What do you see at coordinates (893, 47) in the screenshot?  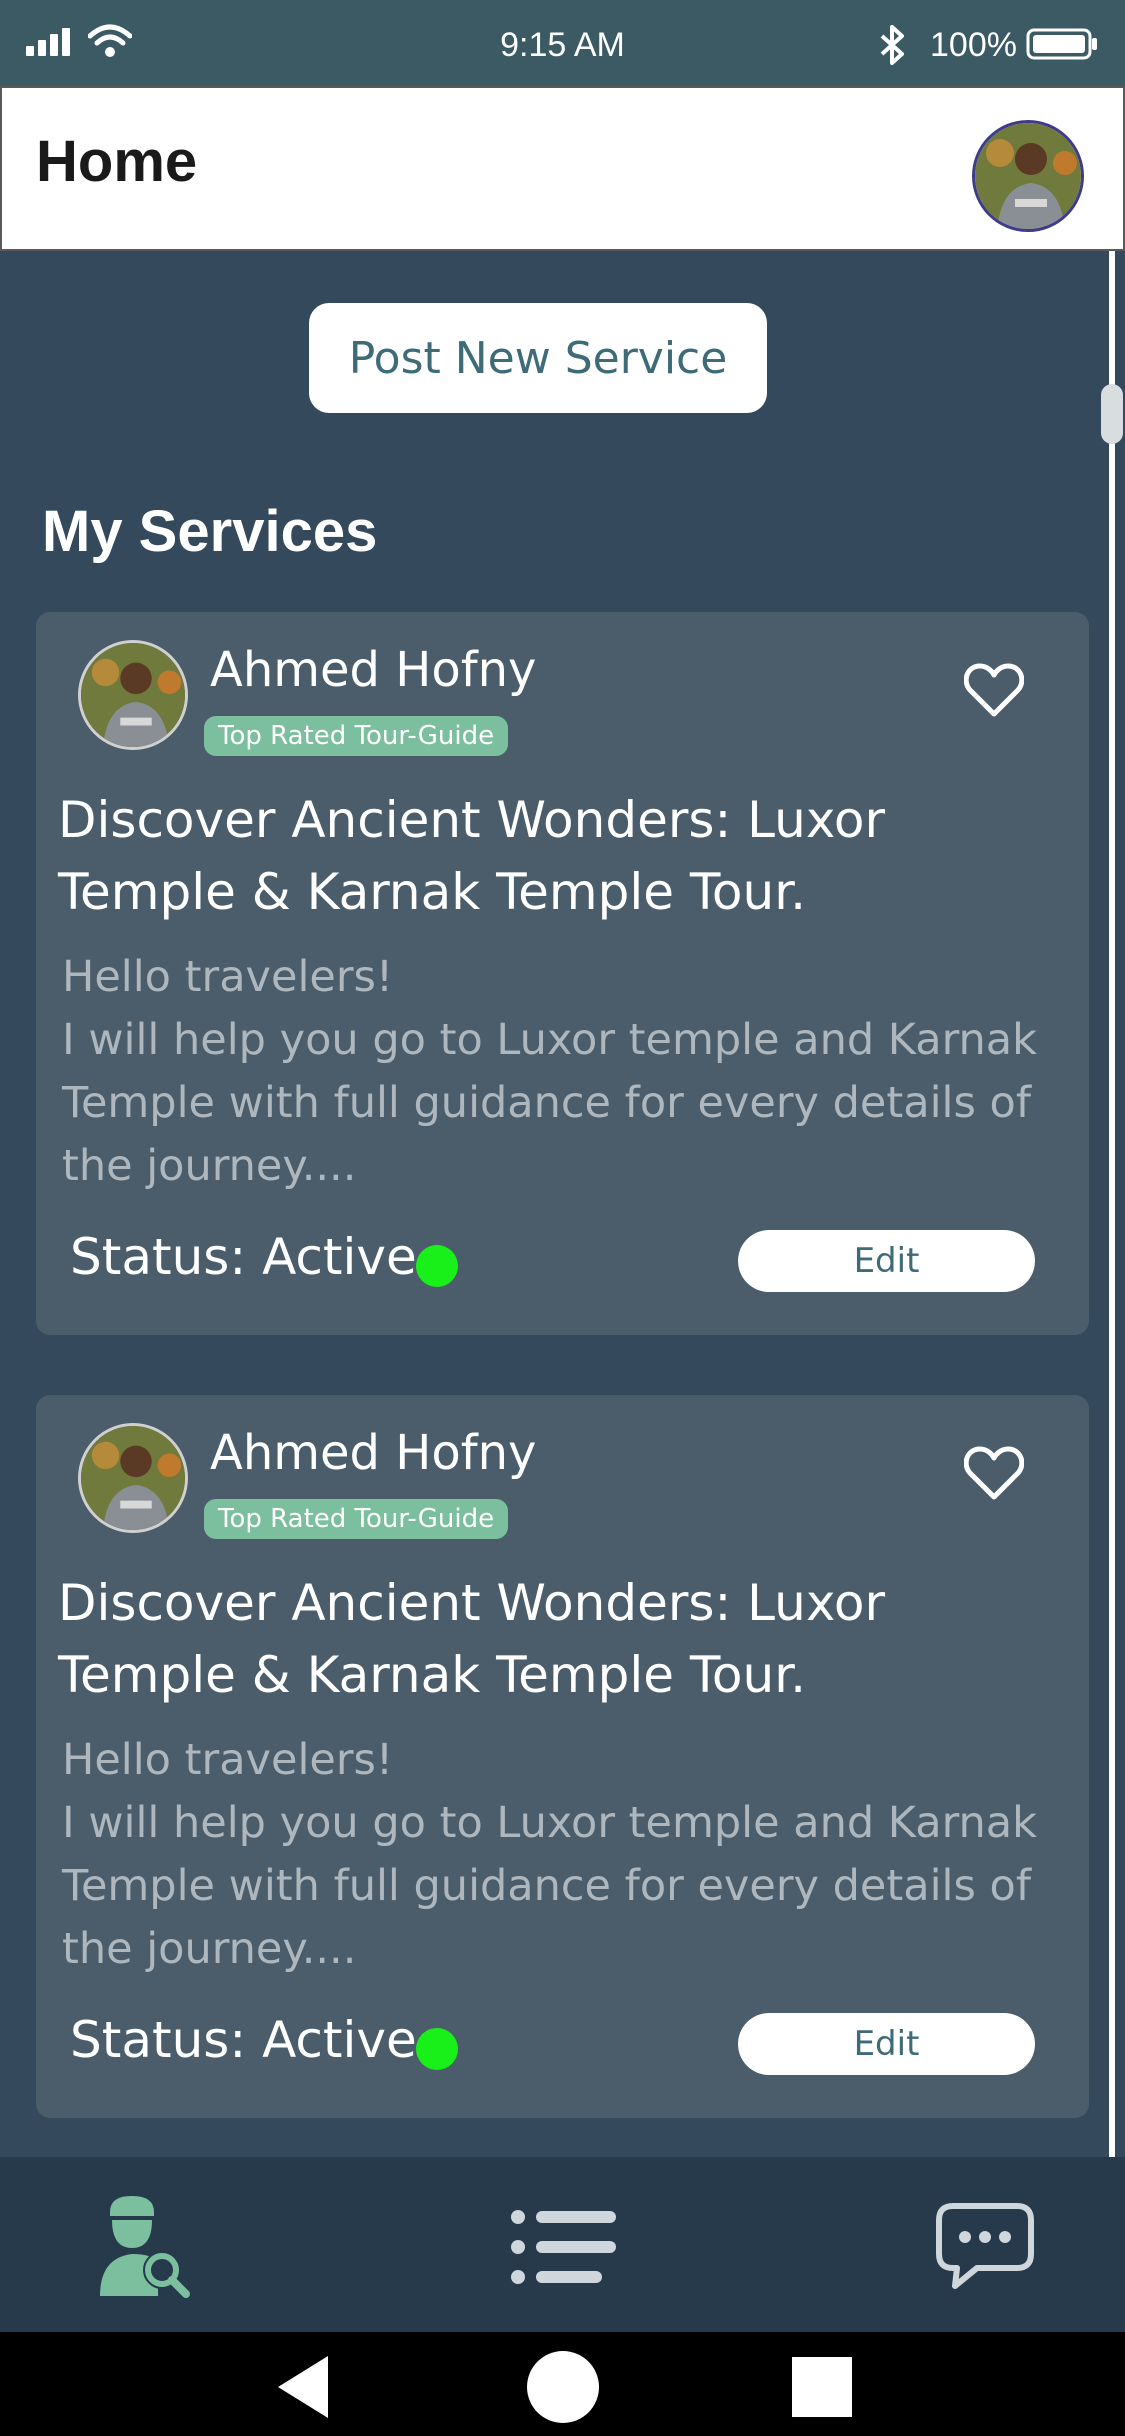 I see `bluetooth-icon` at bounding box center [893, 47].